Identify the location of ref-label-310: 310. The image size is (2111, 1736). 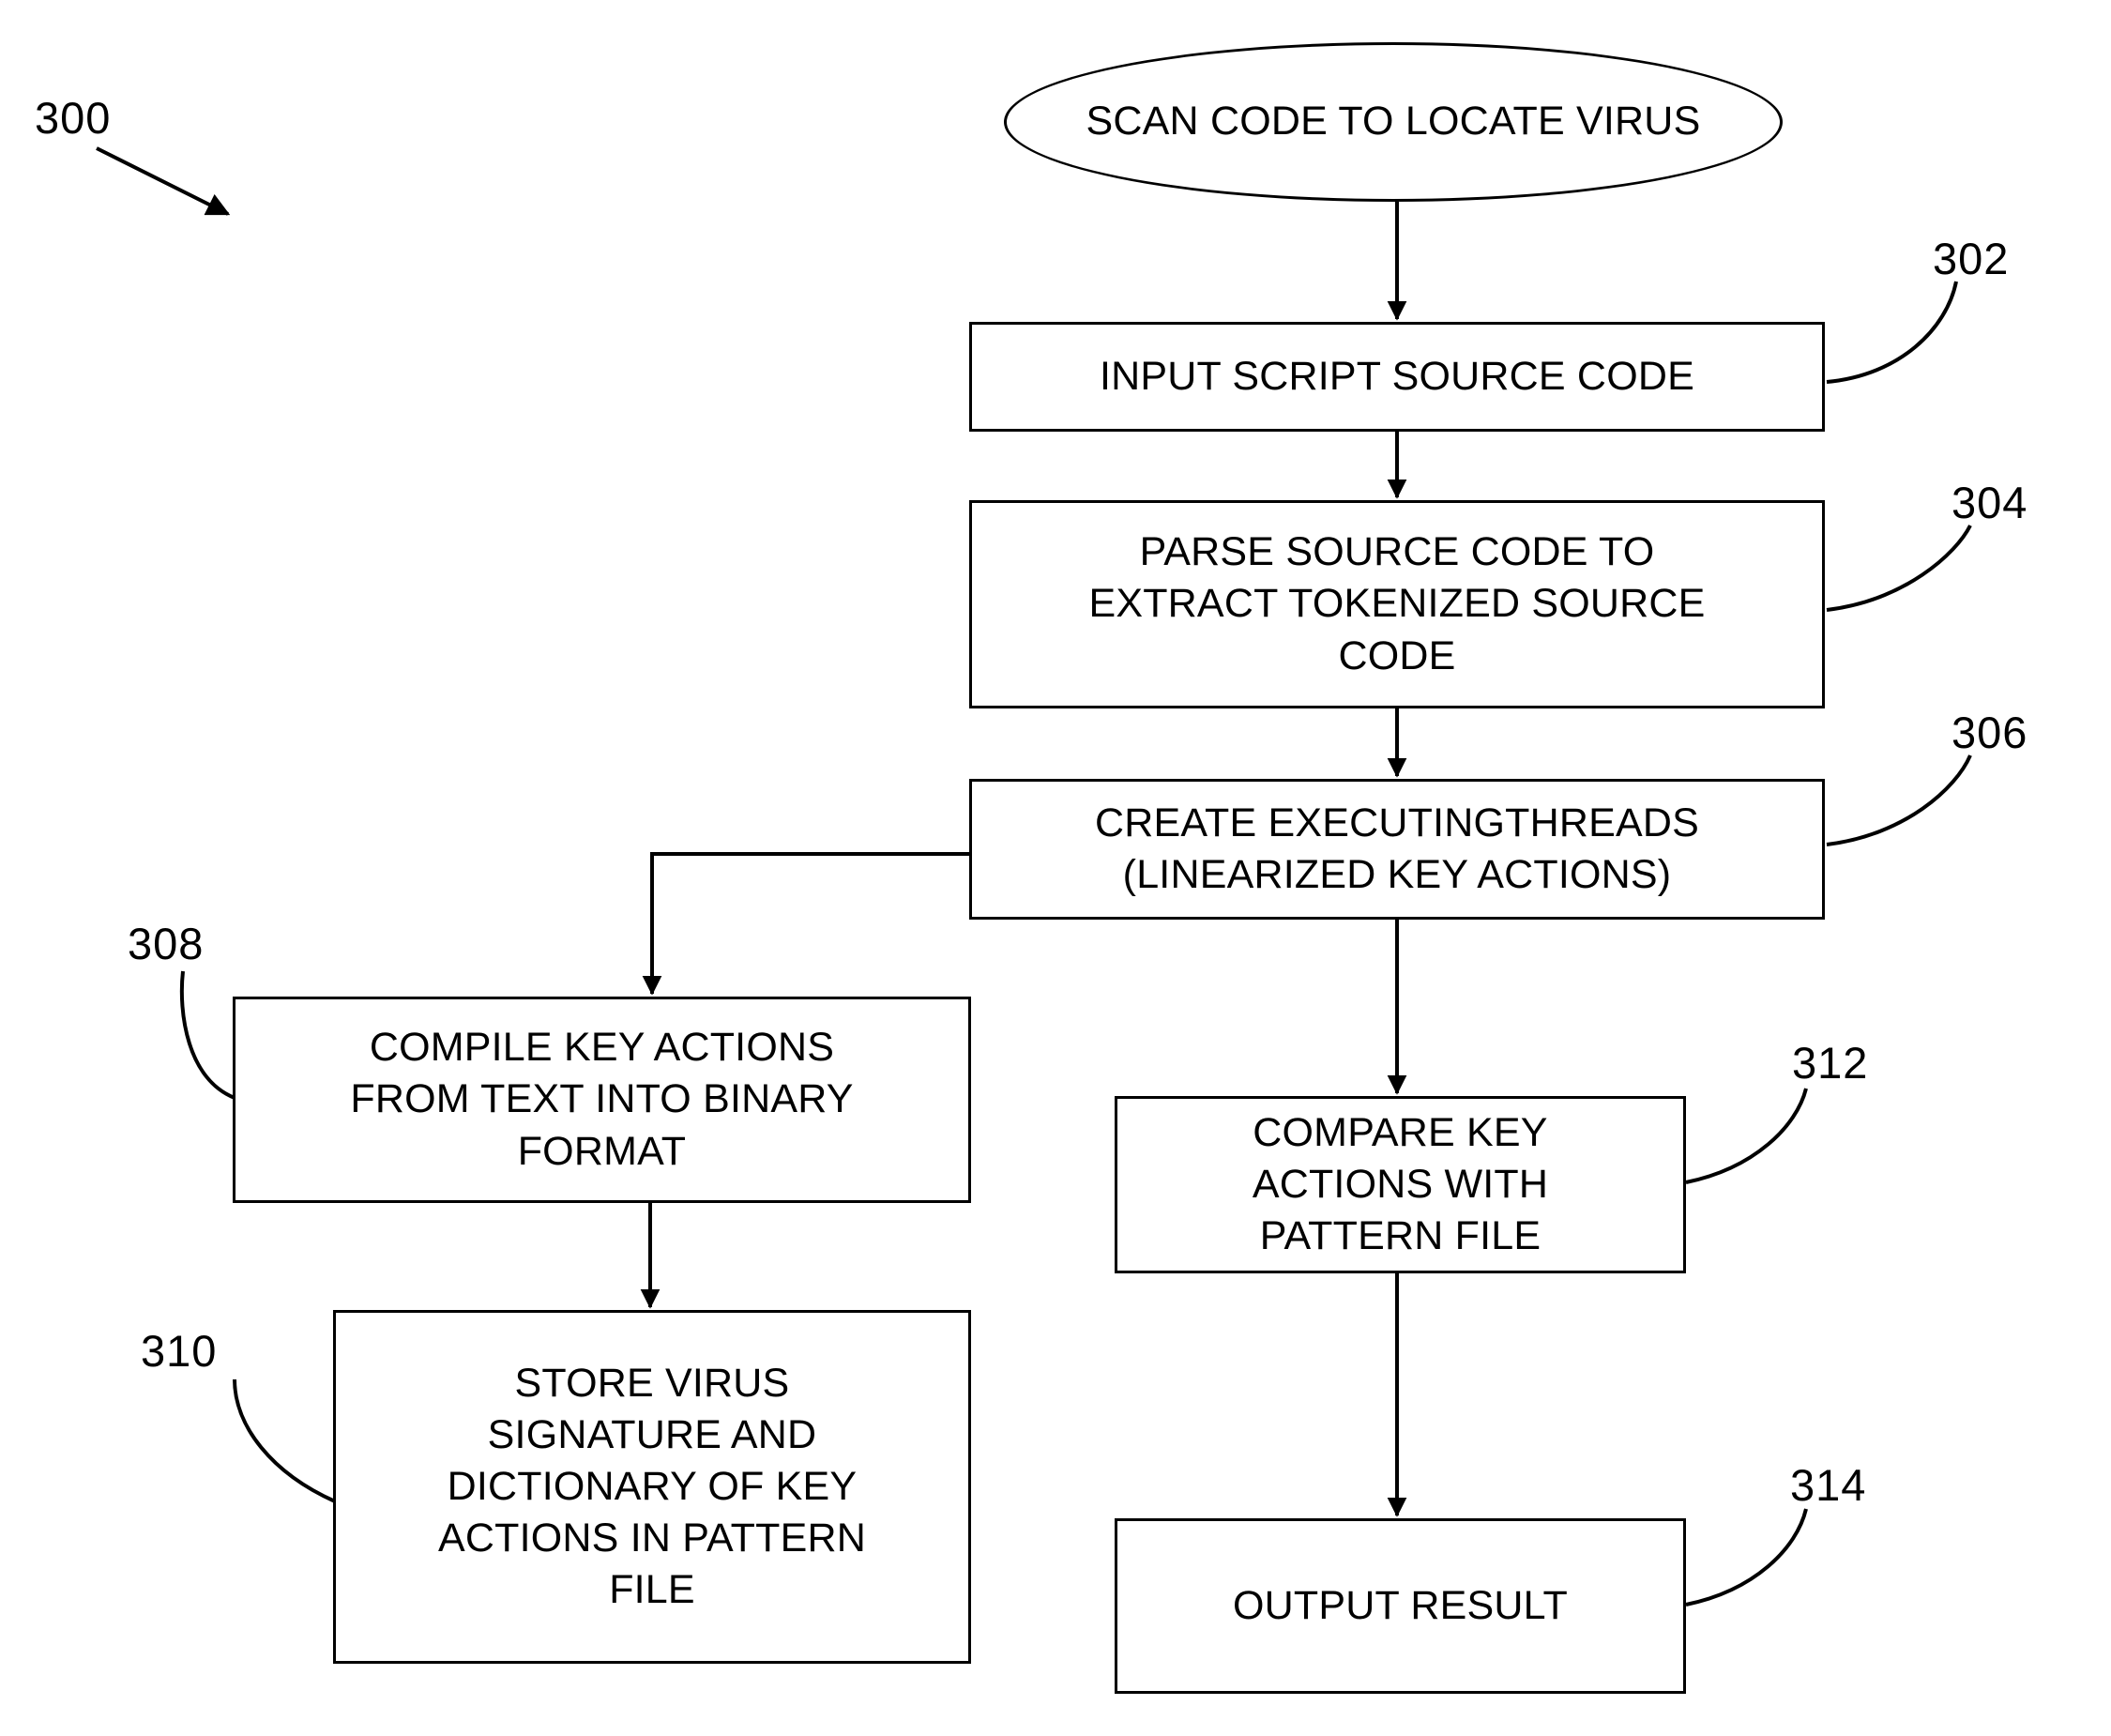
(179, 1351).